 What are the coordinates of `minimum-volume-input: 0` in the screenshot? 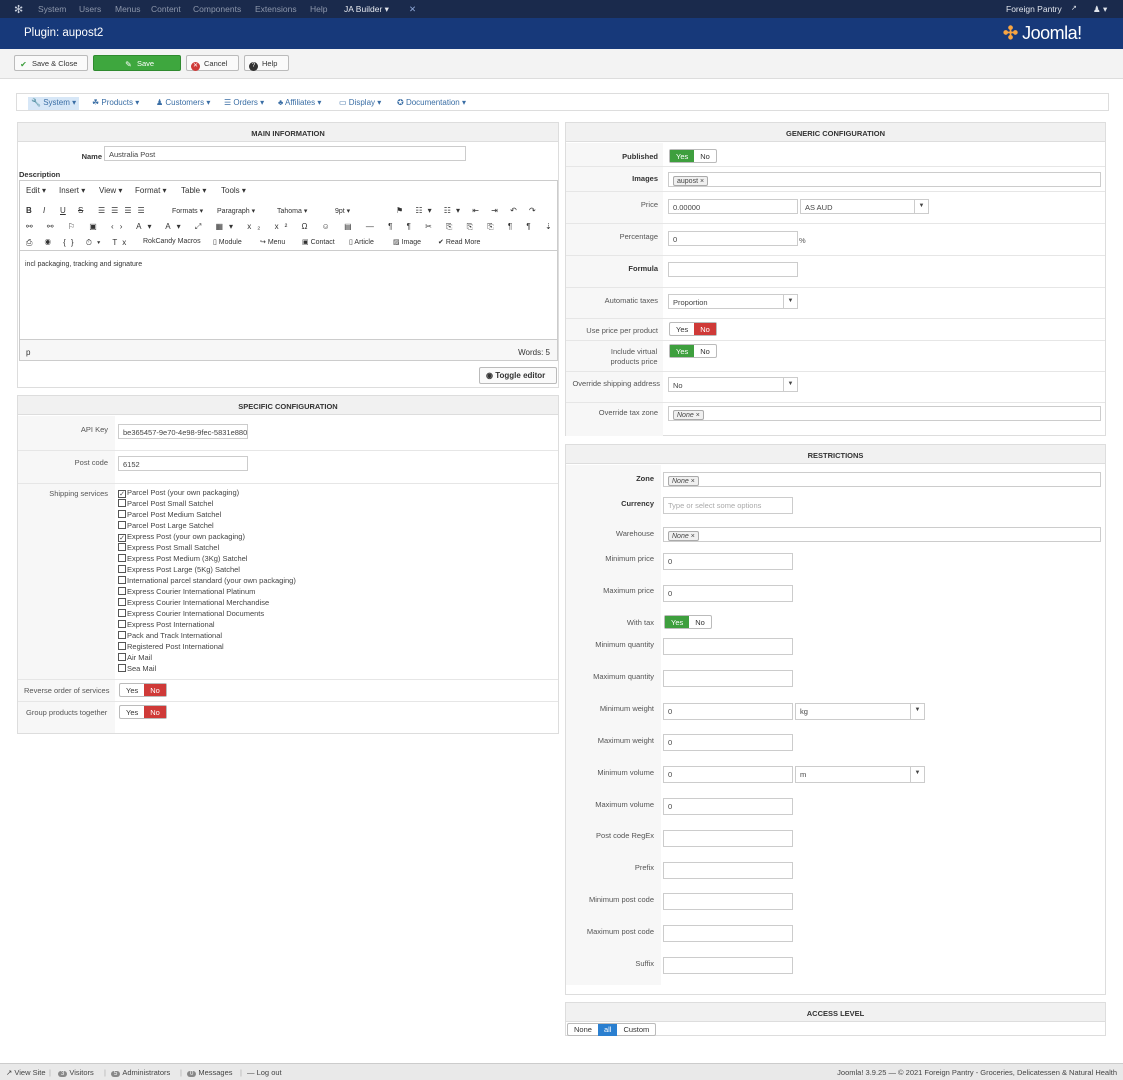 It's located at (728, 774).